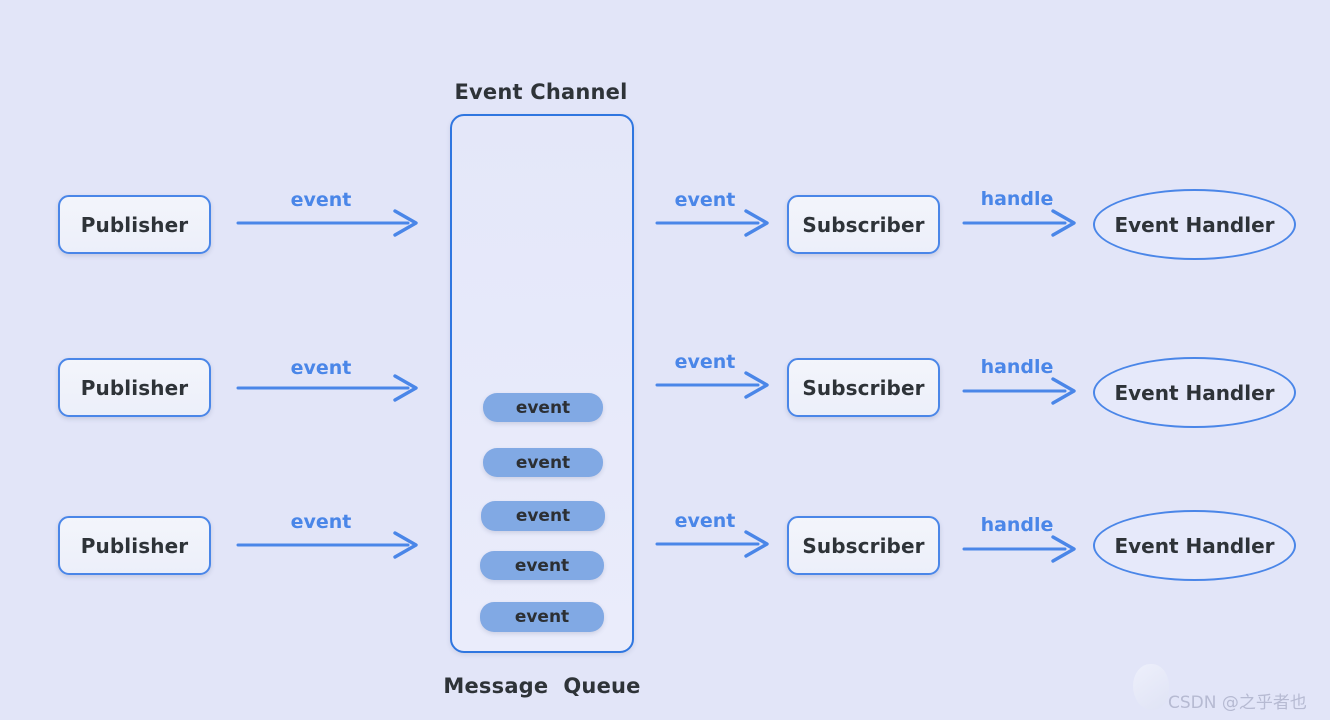 The image size is (1330, 720). What do you see at coordinates (1237, 703) in the screenshot?
I see `watermark-text: CSDN @之乎者也` at bounding box center [1237, 703].